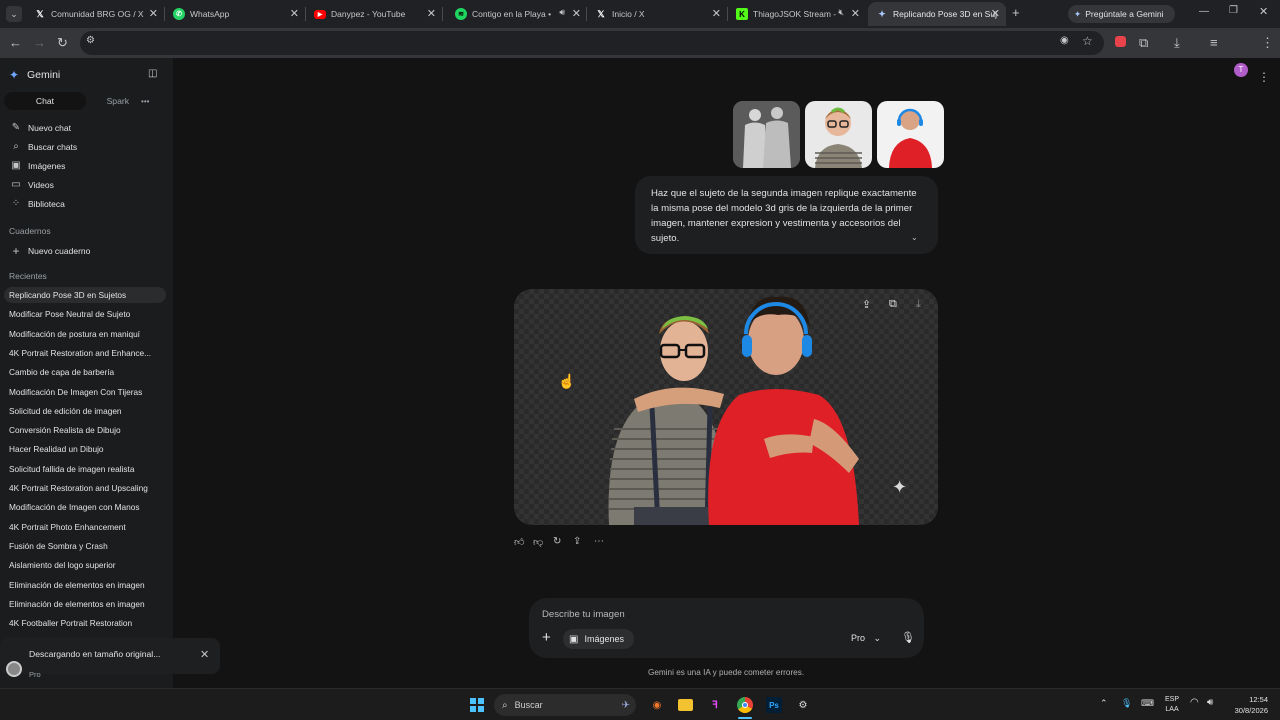 The width and height of the screenshot is (1280, 720). I want to click on sidebar-recent-chat: 4K Portrait Restoration and Upscaling, so click(86, 488).